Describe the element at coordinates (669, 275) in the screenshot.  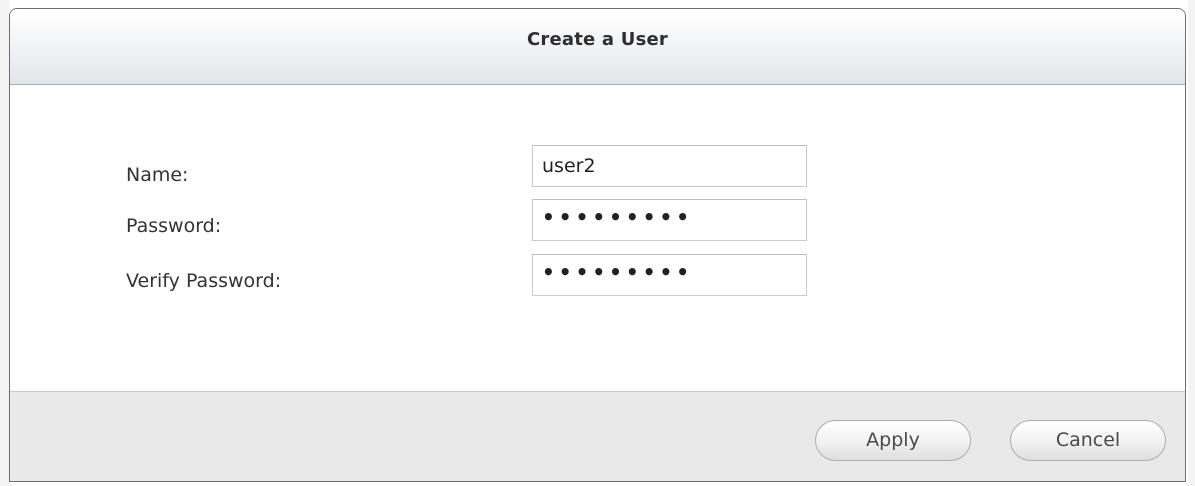
I see `verify-password-input: •••••••••` at that location.